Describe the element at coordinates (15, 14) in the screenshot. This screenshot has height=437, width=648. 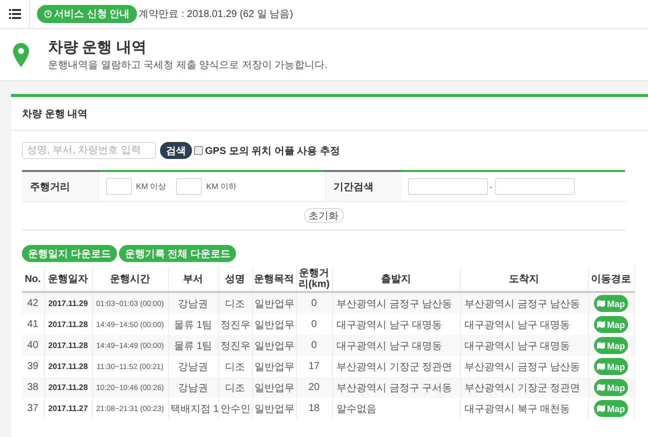
I see `menu-icon` at that location.